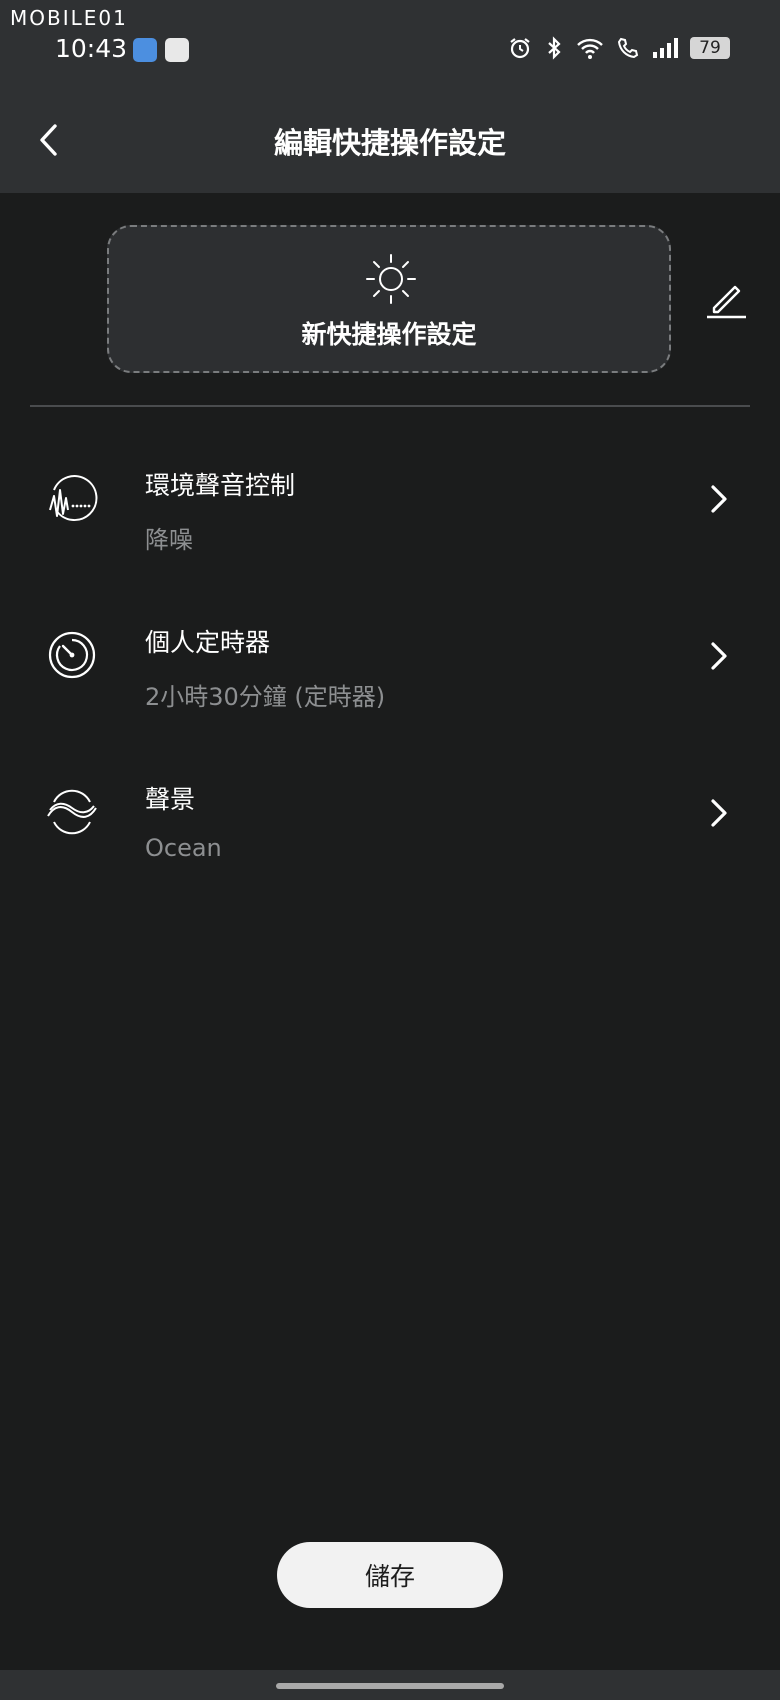  Describe the element at coordinates (69, 18) in the screenshot. I see `watermark-logo: MOBILE01` at that location.